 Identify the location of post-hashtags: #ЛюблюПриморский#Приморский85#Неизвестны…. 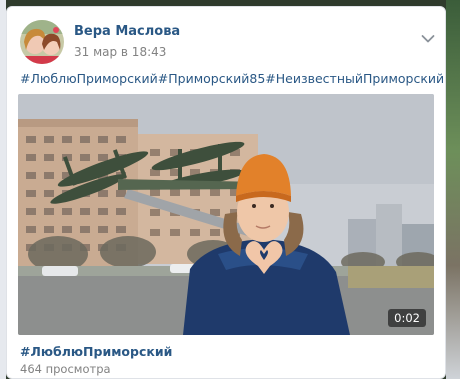
(232, 78).